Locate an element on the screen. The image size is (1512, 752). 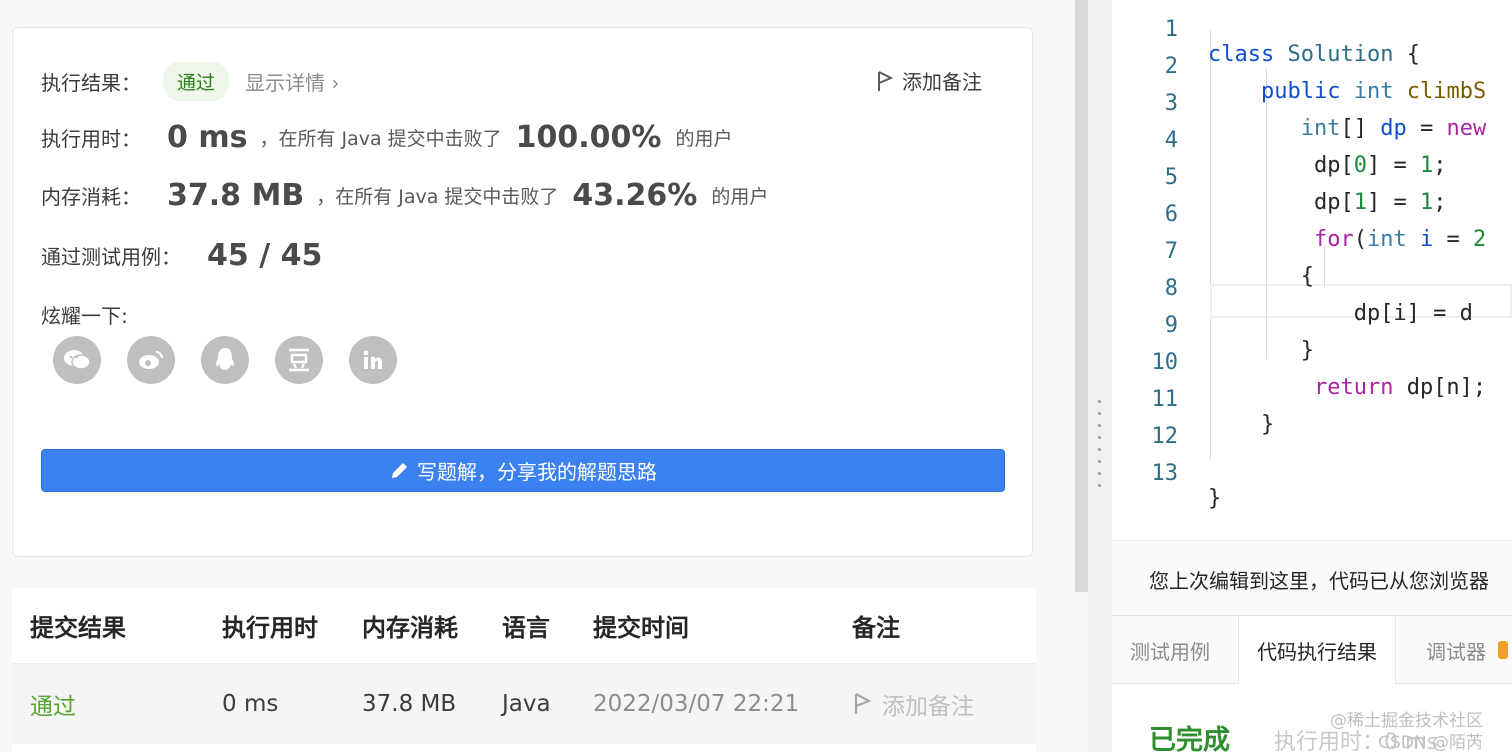
memory-suffix: 的用户 is located at coordinates (740, 197).